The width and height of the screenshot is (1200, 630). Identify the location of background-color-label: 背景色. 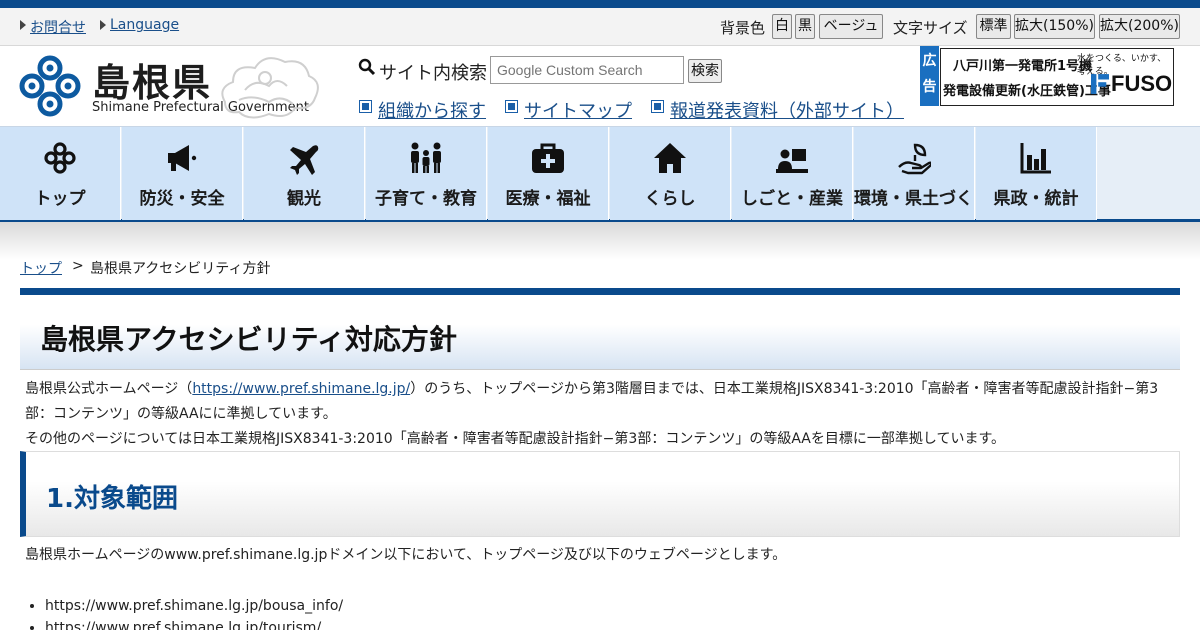
(743, 28).